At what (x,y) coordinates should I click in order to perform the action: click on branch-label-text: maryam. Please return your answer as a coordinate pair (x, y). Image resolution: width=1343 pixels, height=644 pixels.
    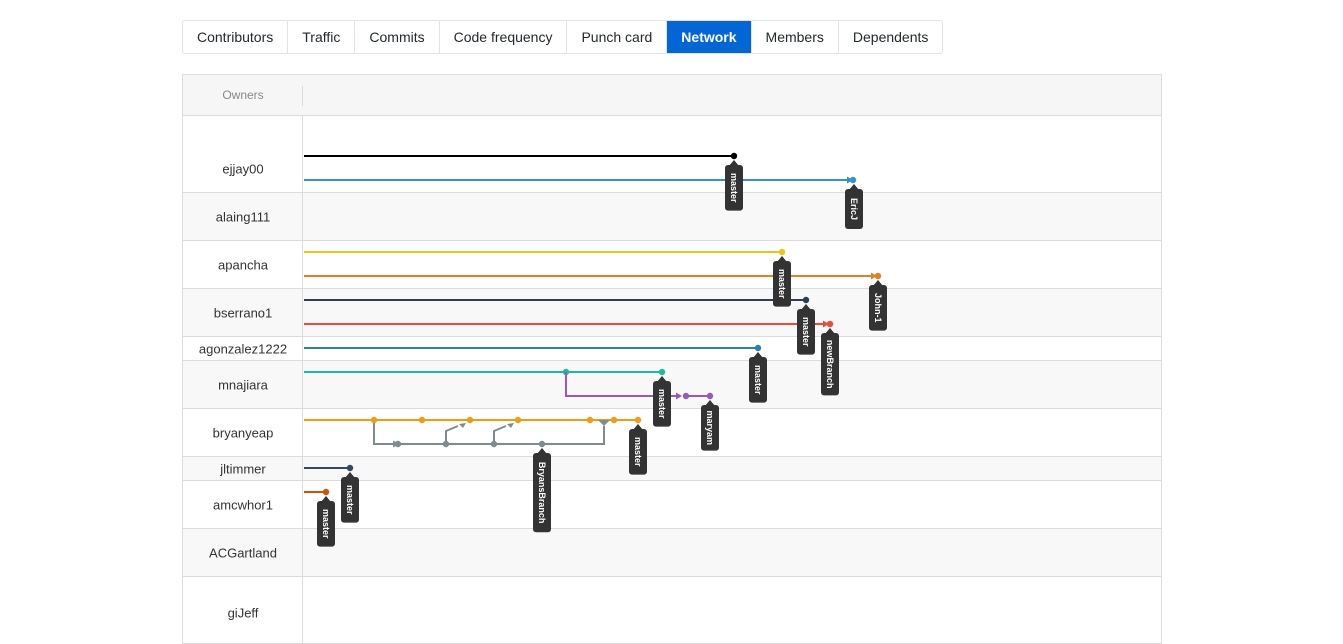
    Looking at the image, I should click on (710, 428).